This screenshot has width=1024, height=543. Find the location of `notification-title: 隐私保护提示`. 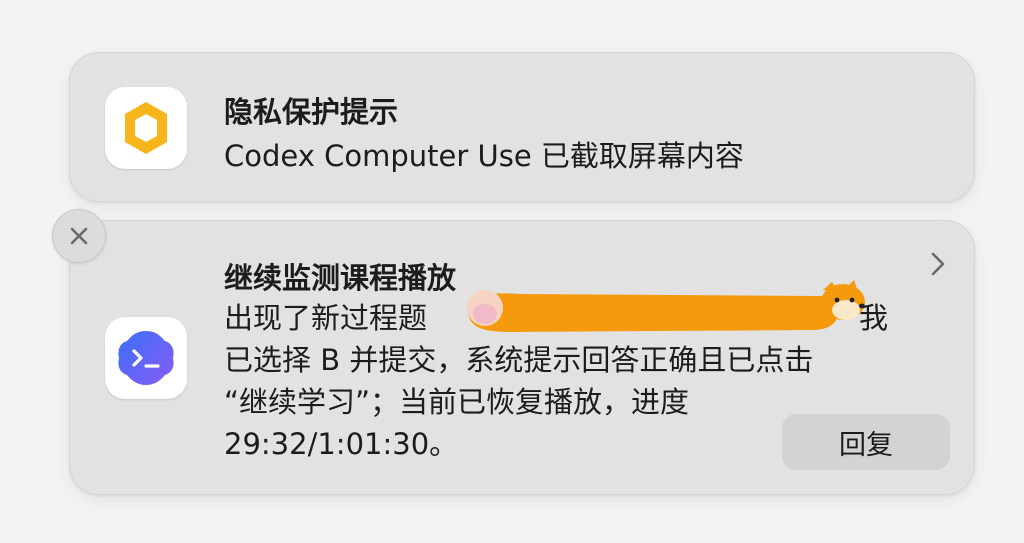

notification-title: 隐私保护提示 is located at coordinates (311, 112).